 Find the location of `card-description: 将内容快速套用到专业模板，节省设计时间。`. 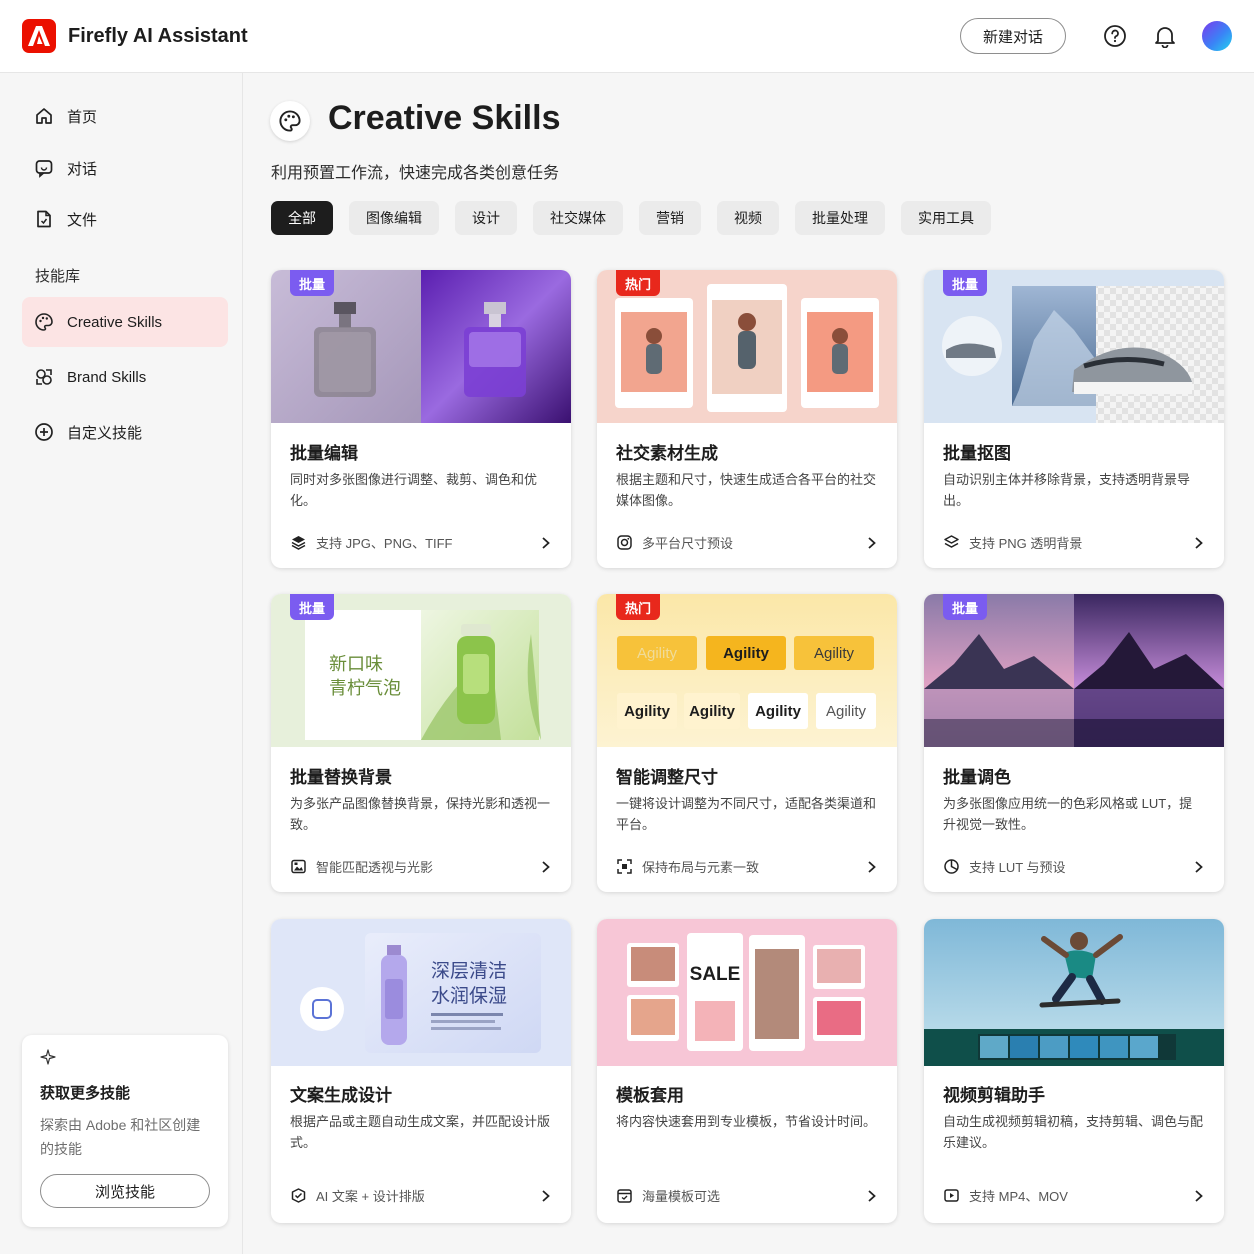

card-description: 将内容快速套用到专业模板，节省设计时间。 is located at coordinates (746, 1121).